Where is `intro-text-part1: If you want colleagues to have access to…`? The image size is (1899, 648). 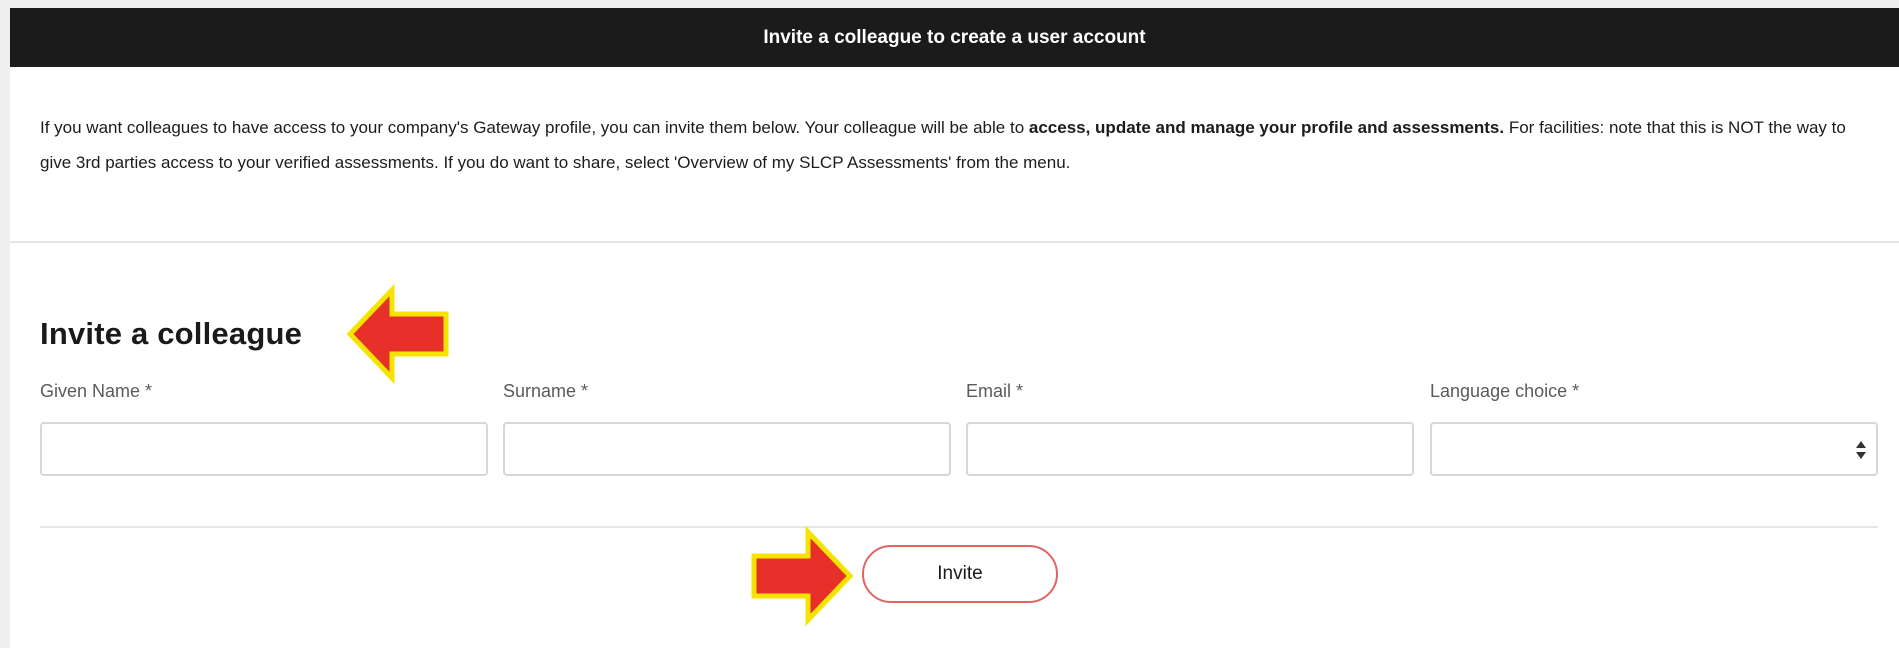
intro-text-part1: If you want colleagues to have access to… is located at coordinates (534, 127).